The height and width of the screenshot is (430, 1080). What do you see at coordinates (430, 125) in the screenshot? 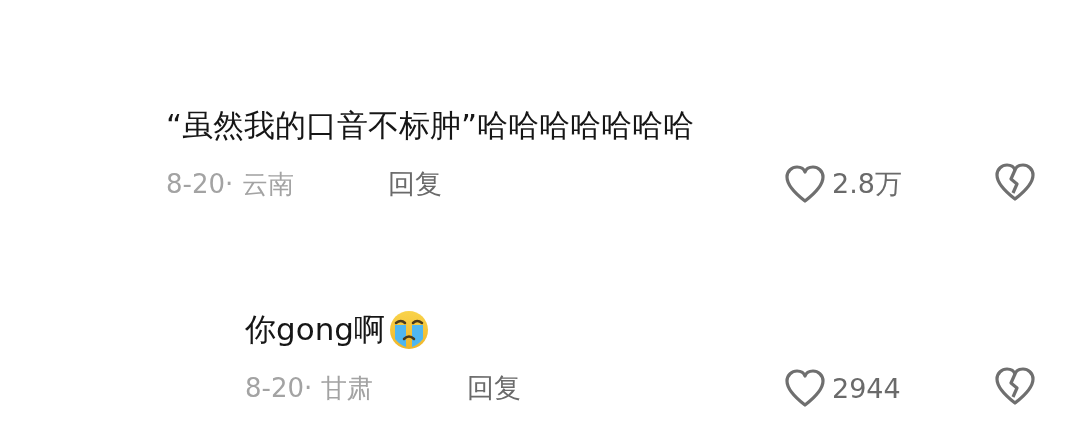
I see `comment-text: “虽然我的口音不标肿”哈哈哈哈哈哈哈` at bounding box center [430, 125].